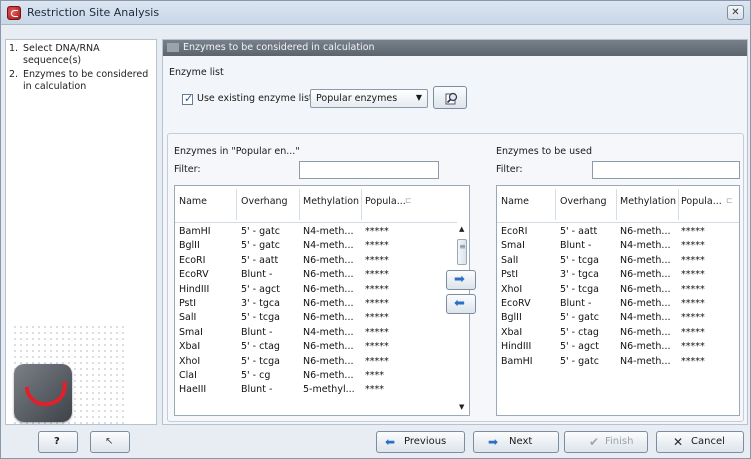  Describe the element at coordinates (512, 289) in the screenshot. I see `cell-name: XhoI` at that location.